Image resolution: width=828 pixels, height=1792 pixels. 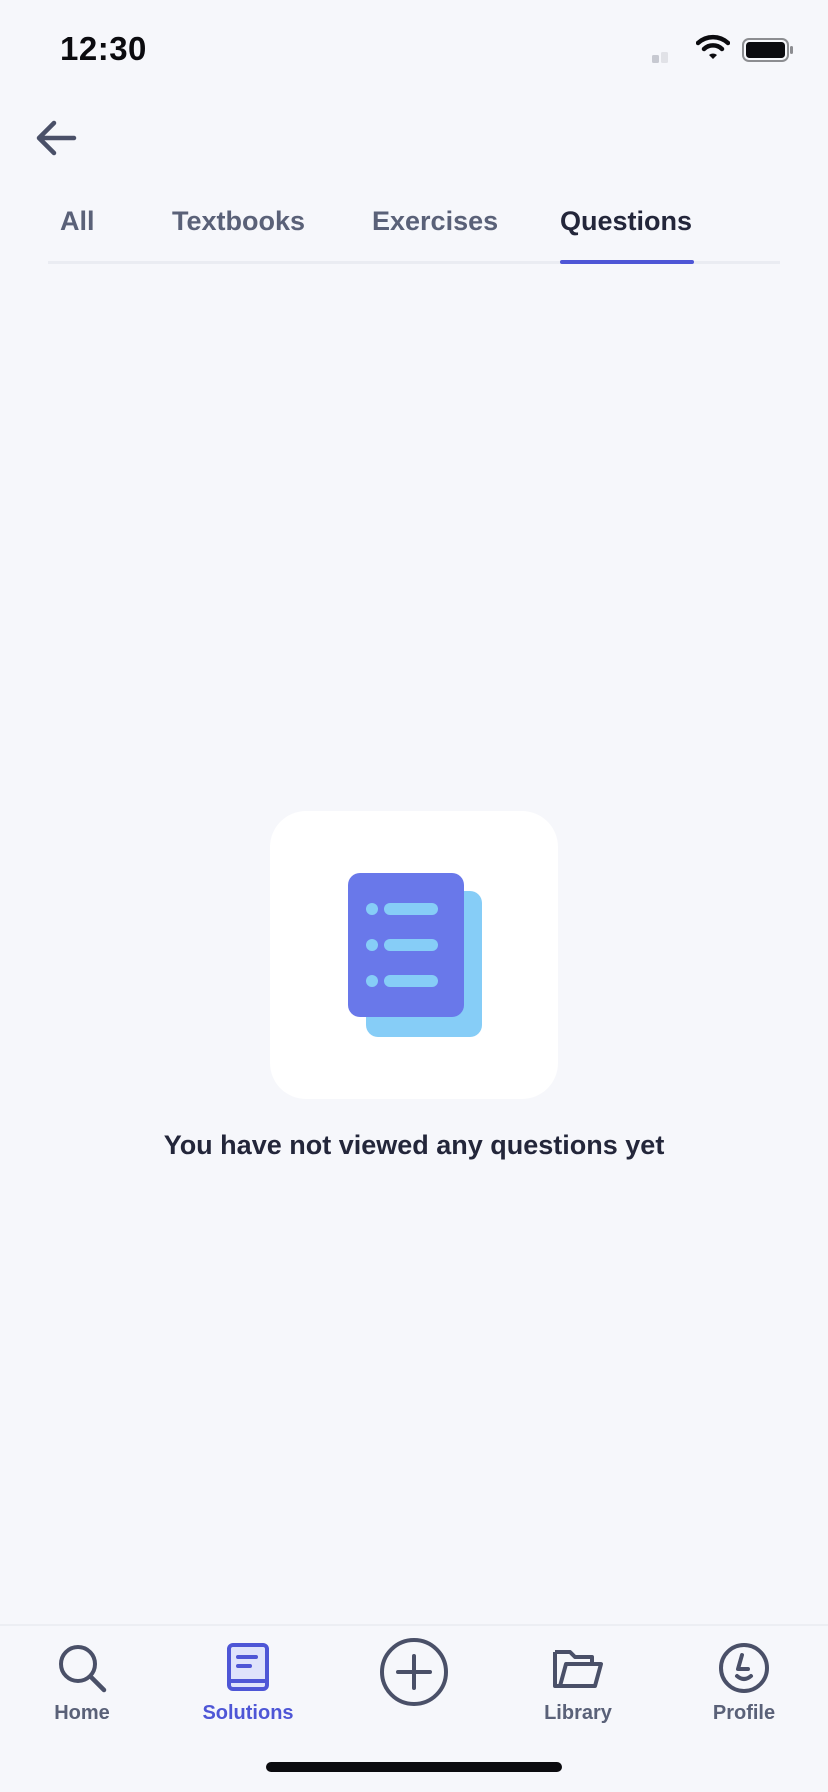 I want to click on nav-solutions: Solutions, so click(x=248, y=1695).